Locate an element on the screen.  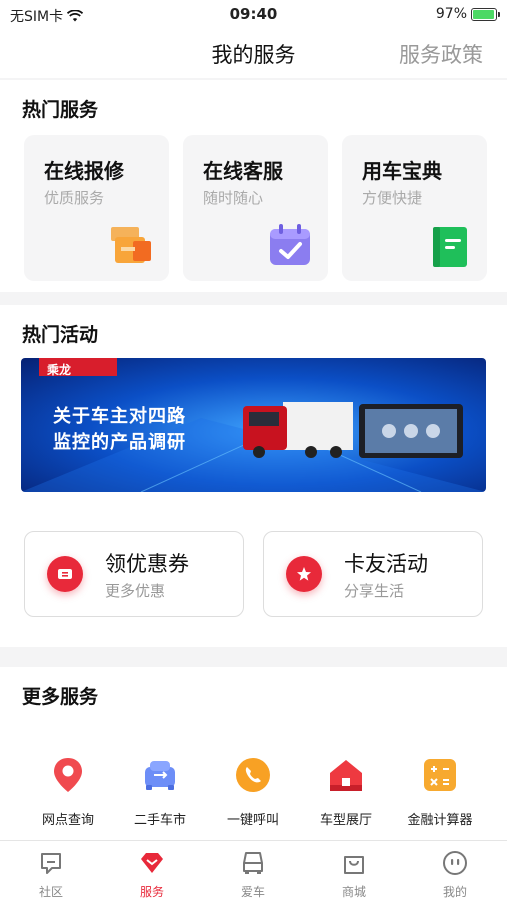
hot-activities-title: 热门活动 is located at coordinates (60, 335).